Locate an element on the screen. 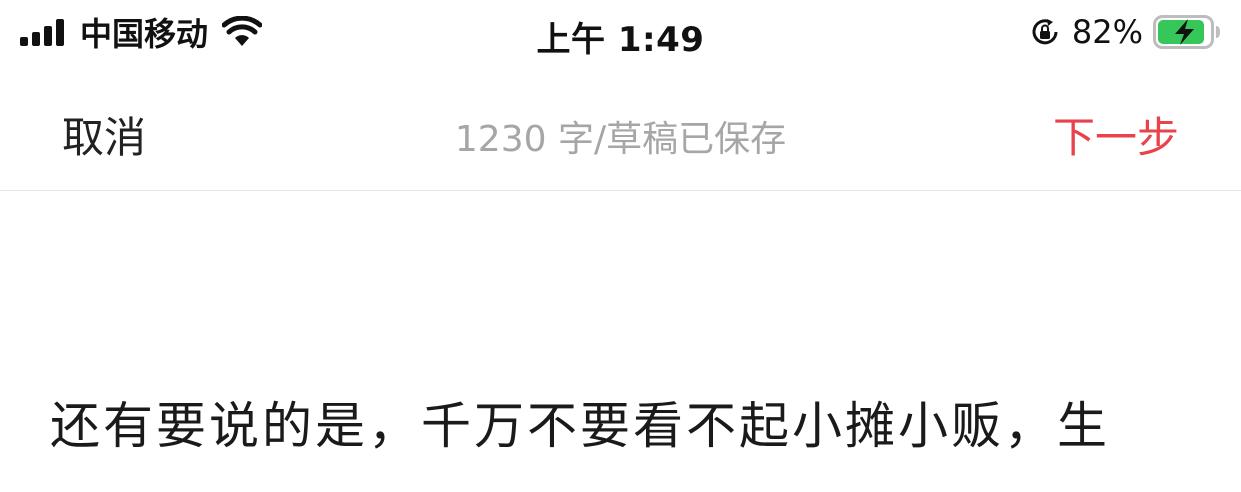 This screenshot has height=492, width=1241. status-right: 82% is located at coordinates (1125, 32).